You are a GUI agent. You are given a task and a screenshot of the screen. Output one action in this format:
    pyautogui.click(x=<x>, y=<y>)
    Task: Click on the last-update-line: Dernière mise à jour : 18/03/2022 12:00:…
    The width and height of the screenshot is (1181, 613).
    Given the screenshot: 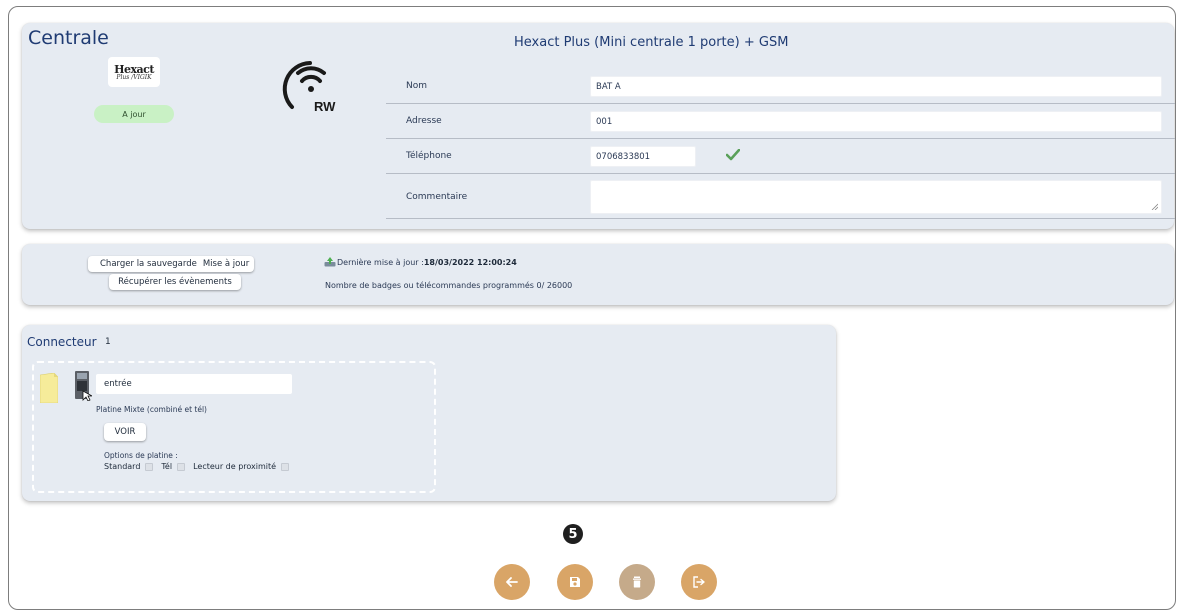 What is the action you would take?
    pyautogui.click(x=420, y=262)
    